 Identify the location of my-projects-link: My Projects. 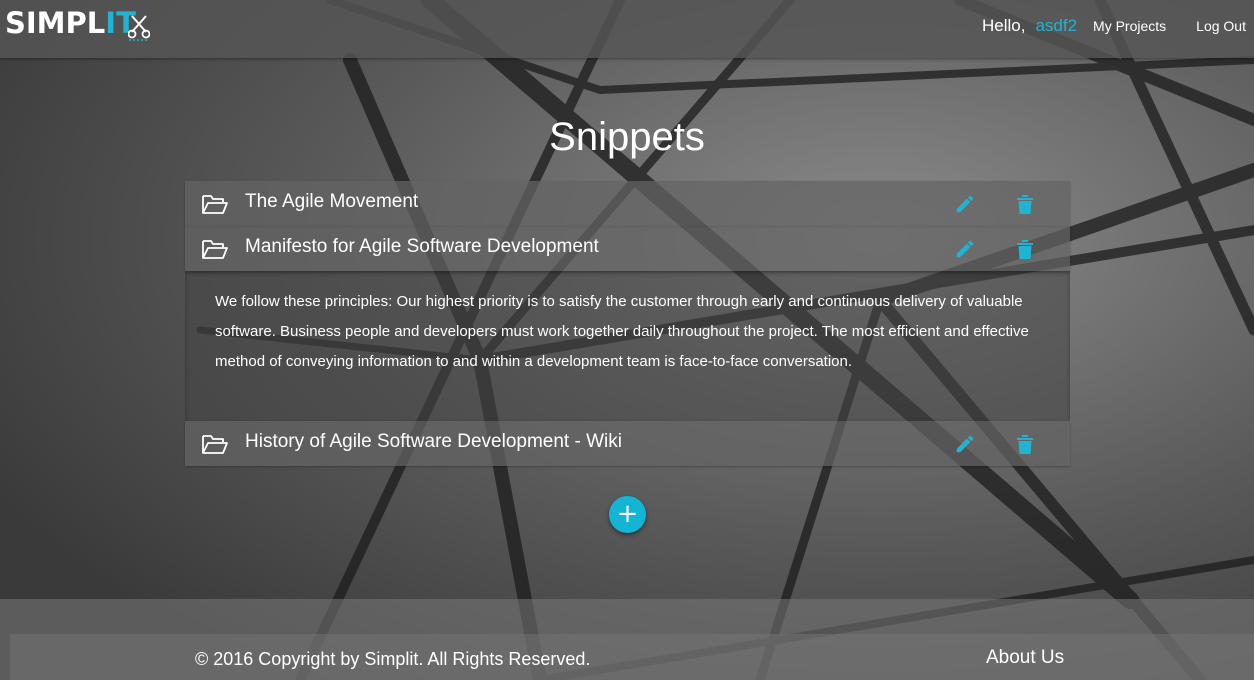
(1129, 26).